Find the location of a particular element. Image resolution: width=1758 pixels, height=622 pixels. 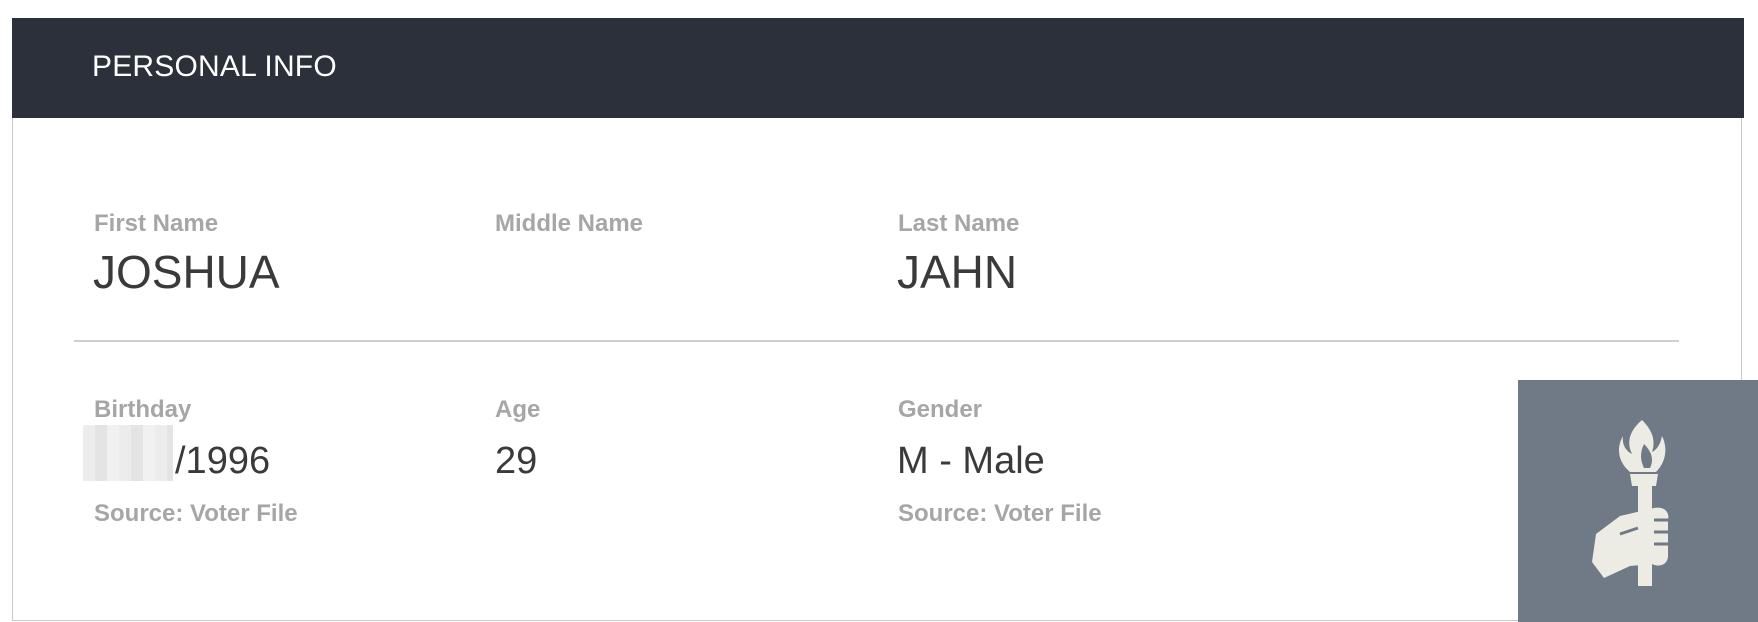

birthday-source: Source: Voter File is located at coordinates (196, 513).